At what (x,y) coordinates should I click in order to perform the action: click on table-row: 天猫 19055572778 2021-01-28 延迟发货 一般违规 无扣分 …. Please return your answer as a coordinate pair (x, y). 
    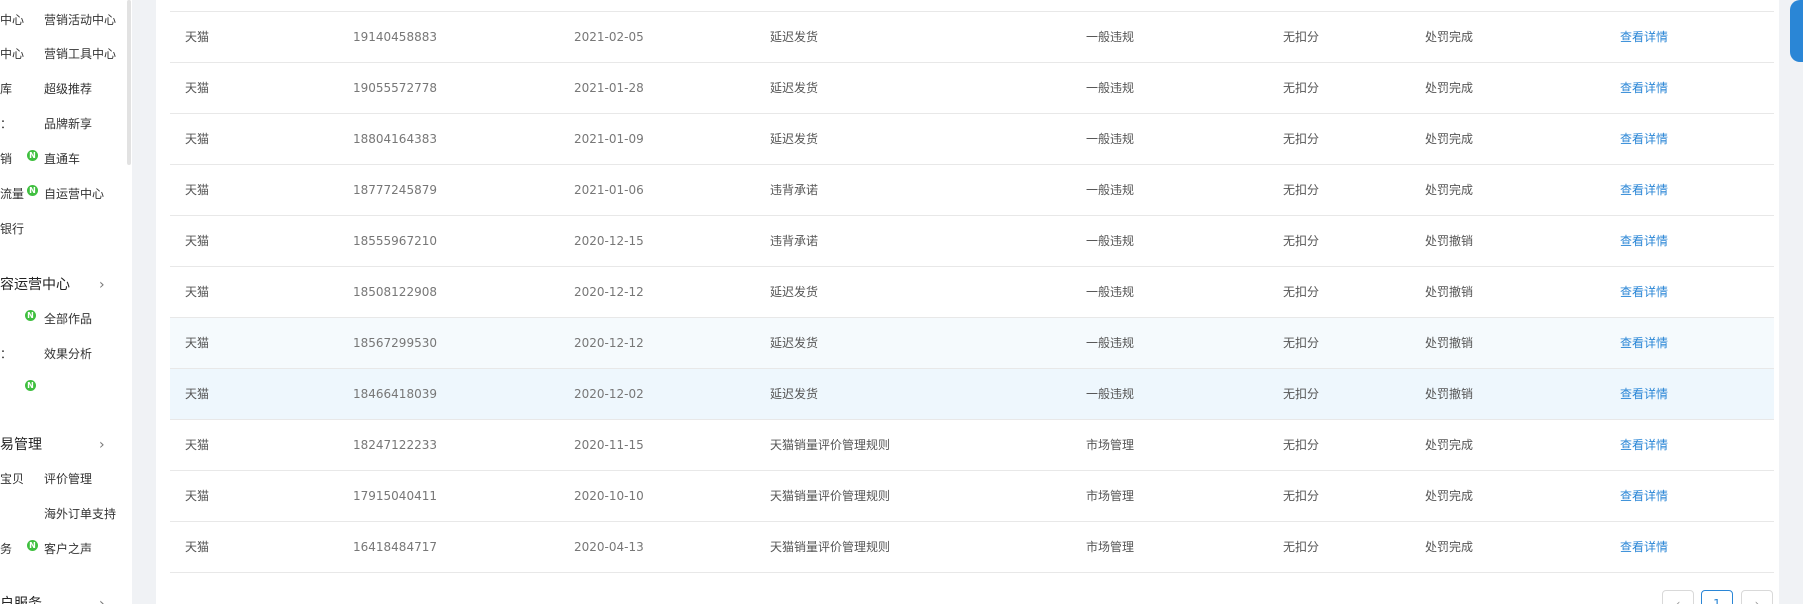
    Looking at the image, I should click on (972, 88).